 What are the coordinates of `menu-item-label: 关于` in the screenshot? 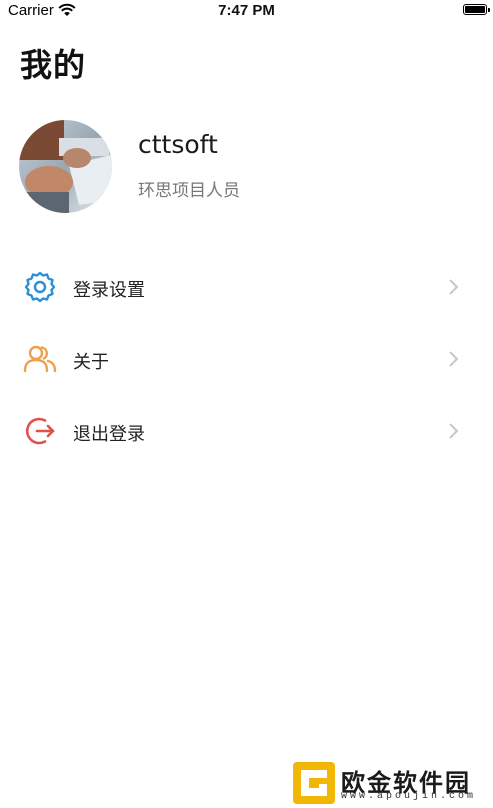 It's located at (91, 362).